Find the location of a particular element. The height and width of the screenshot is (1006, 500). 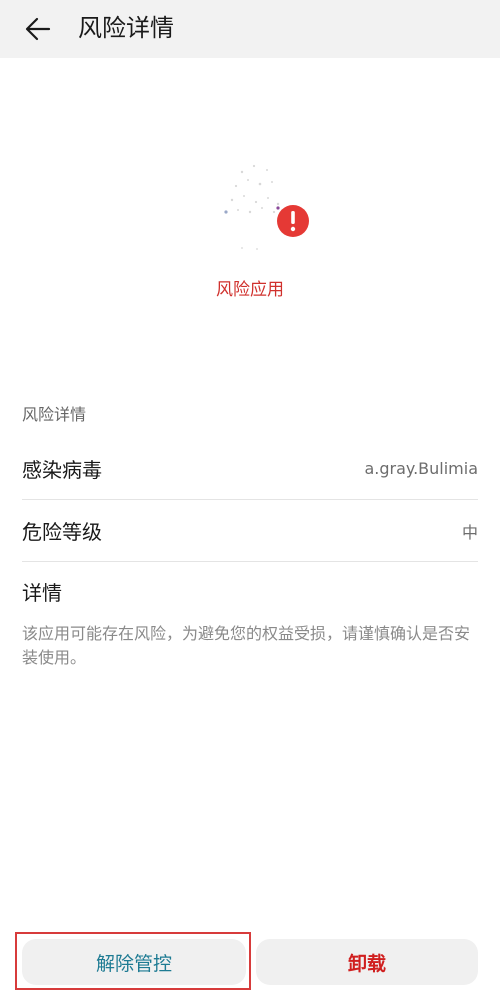

row-value: a.gray.Bulimia is located at coordinates (421, 468).